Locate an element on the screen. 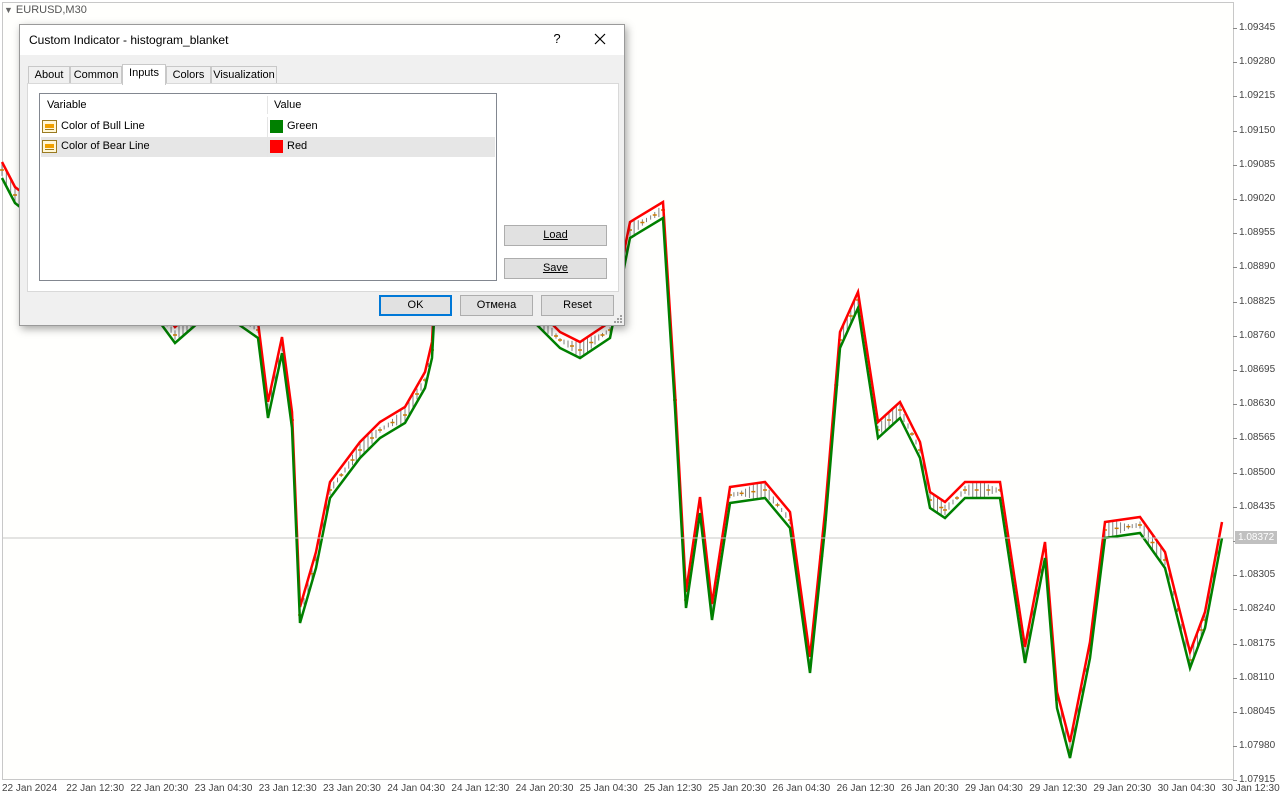  input-row-bull-color: Color of Bull Line Green is located at coordinates (268, 127).